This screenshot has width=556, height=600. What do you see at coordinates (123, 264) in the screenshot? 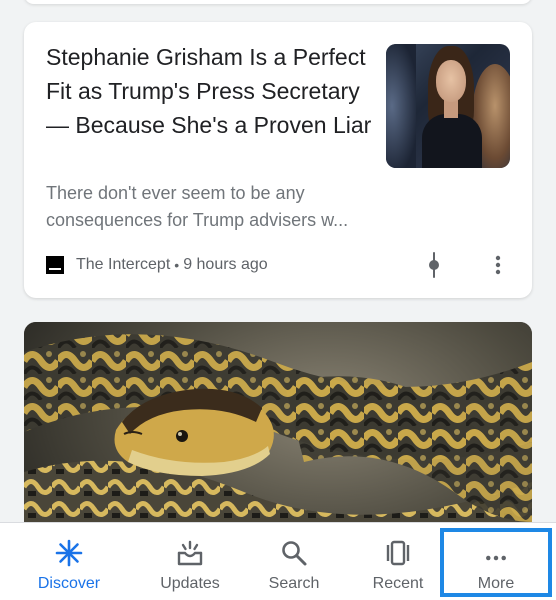
I see `source-name: The Intercept` at bounding box center [123, 264].